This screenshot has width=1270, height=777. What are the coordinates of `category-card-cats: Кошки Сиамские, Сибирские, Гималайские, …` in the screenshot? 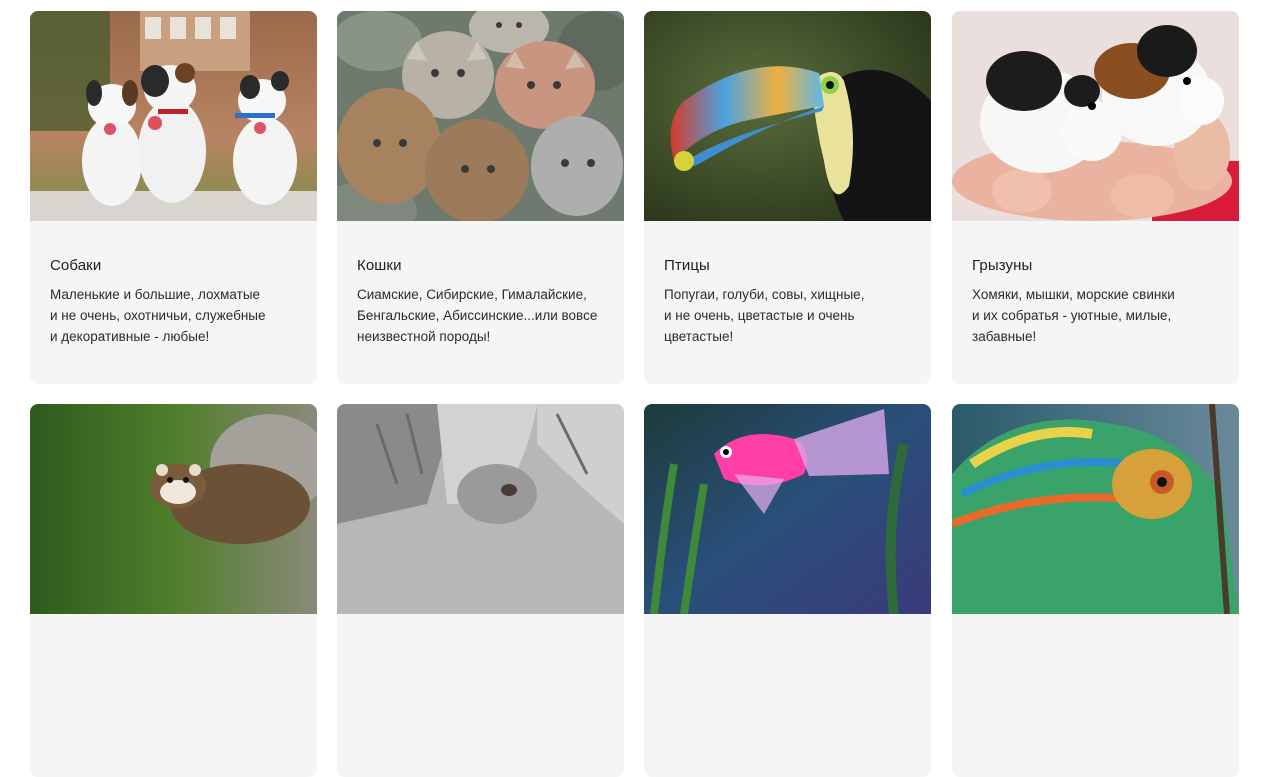 It's located at (480, 197).